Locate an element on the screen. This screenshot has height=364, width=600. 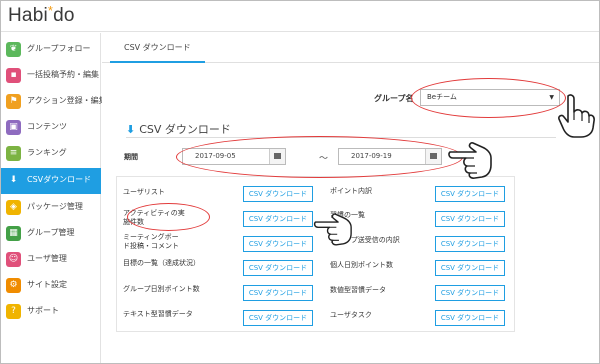
sidebar-item-label: 一括投稿予約・編集 is located at coordinates (63, 74).